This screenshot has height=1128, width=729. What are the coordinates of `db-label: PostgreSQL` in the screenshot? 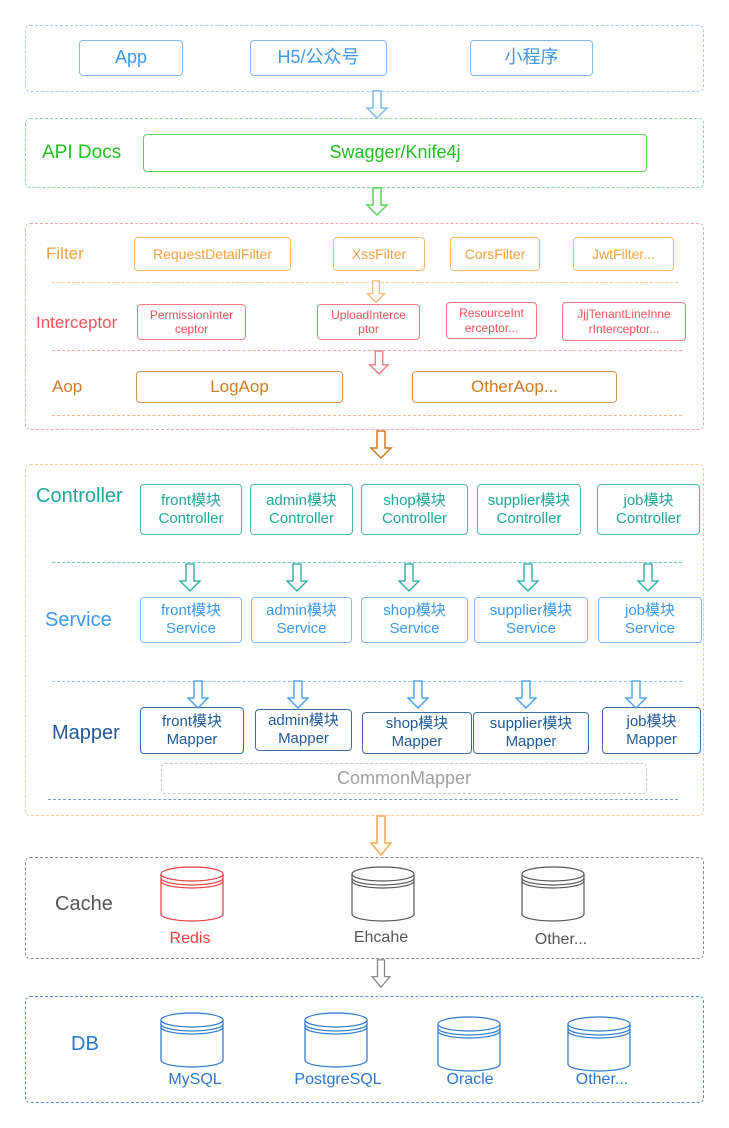 It's located at (338, 1079).